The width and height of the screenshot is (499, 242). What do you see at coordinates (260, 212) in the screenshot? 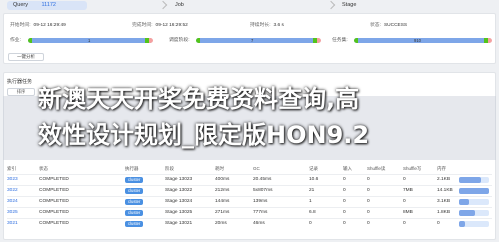
I see `cell-gc: 777ms` at bounding box center [260, 212].